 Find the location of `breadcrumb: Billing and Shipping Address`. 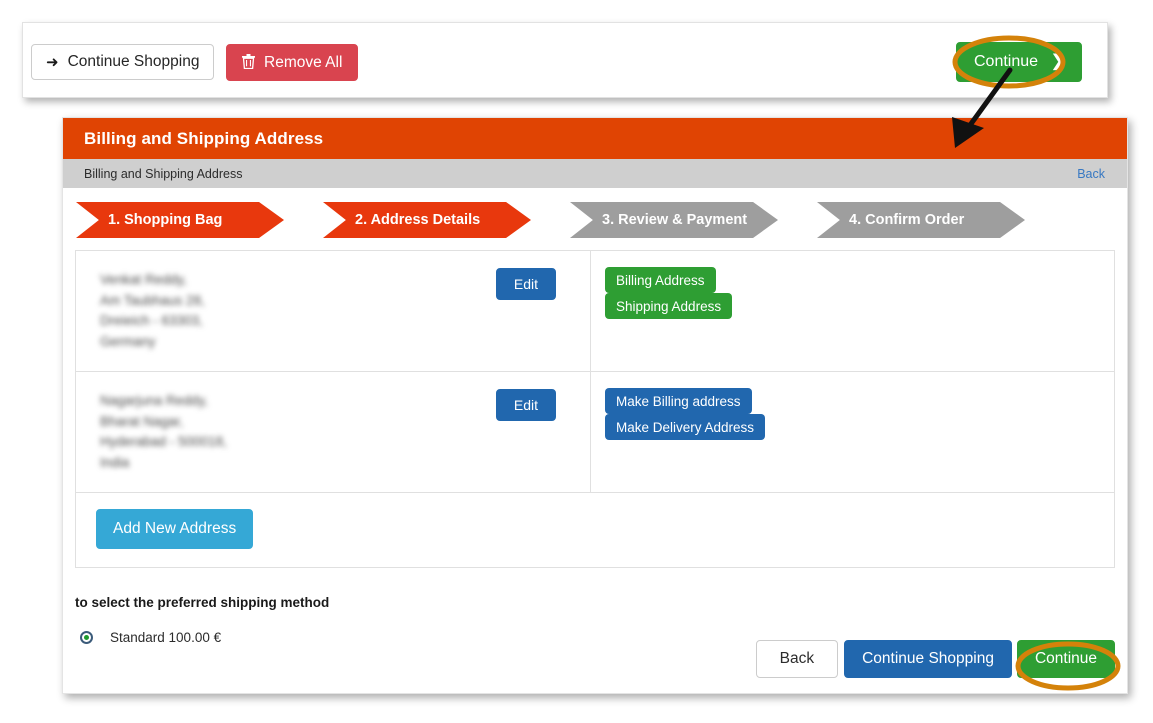

breadcrumb: Billing and Shipping Address is located at coordinates (163, 173).